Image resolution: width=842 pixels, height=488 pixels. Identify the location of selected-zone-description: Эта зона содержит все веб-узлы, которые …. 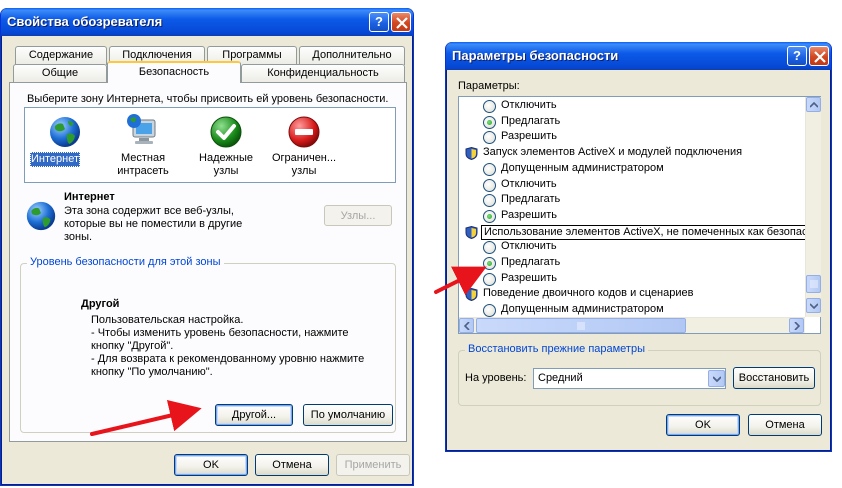
(153, 224).